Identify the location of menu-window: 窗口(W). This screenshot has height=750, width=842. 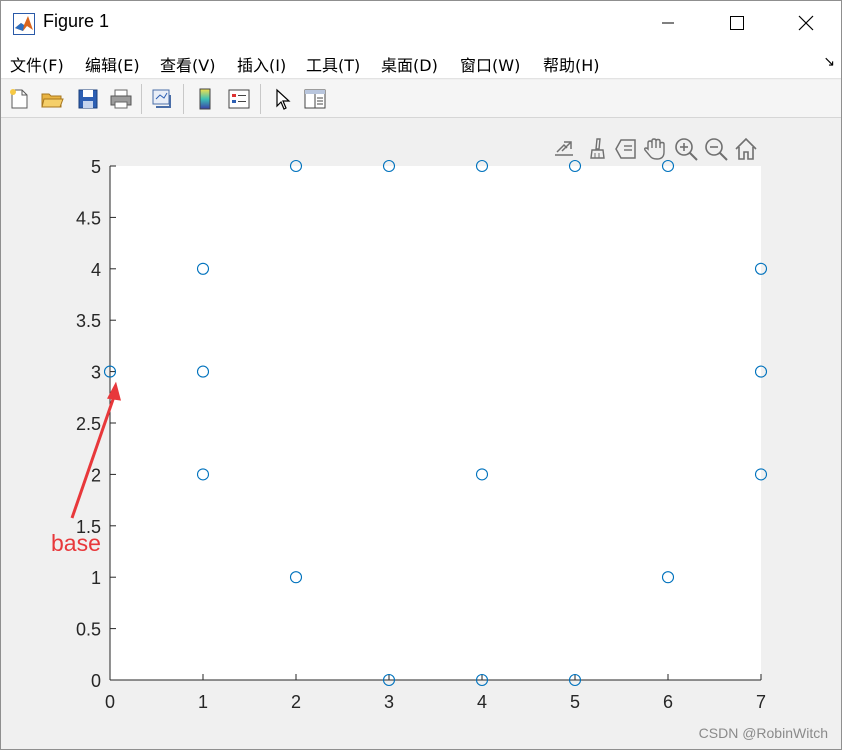
(490, 64).